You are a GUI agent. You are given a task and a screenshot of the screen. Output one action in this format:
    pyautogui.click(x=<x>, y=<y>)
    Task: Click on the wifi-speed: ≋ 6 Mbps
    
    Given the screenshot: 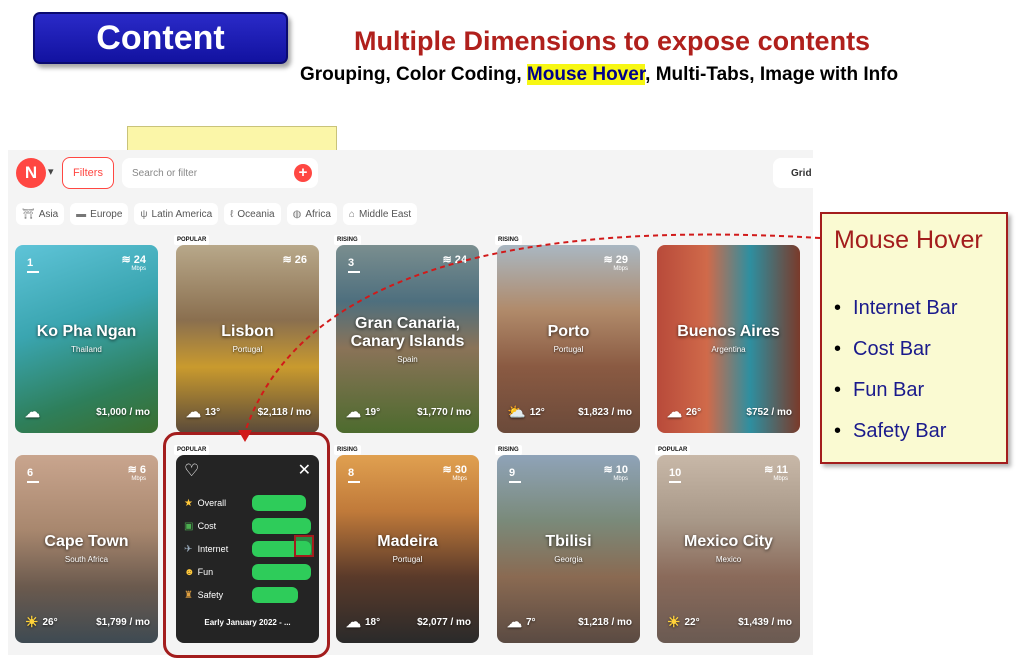 What is the action you would take?
    pyautogui.click(x=137, y=474)
    